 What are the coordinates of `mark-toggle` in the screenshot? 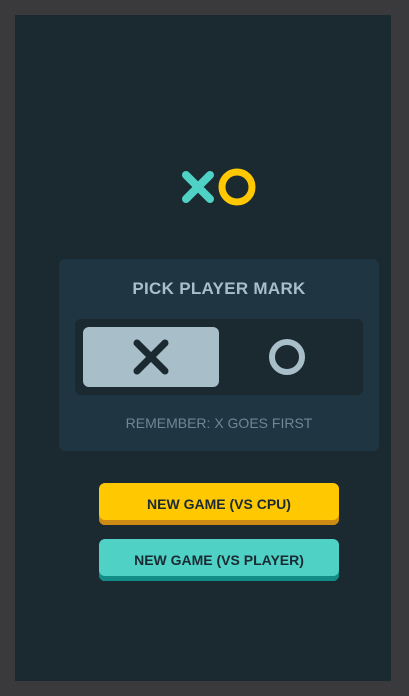 It's located at (219, 357).